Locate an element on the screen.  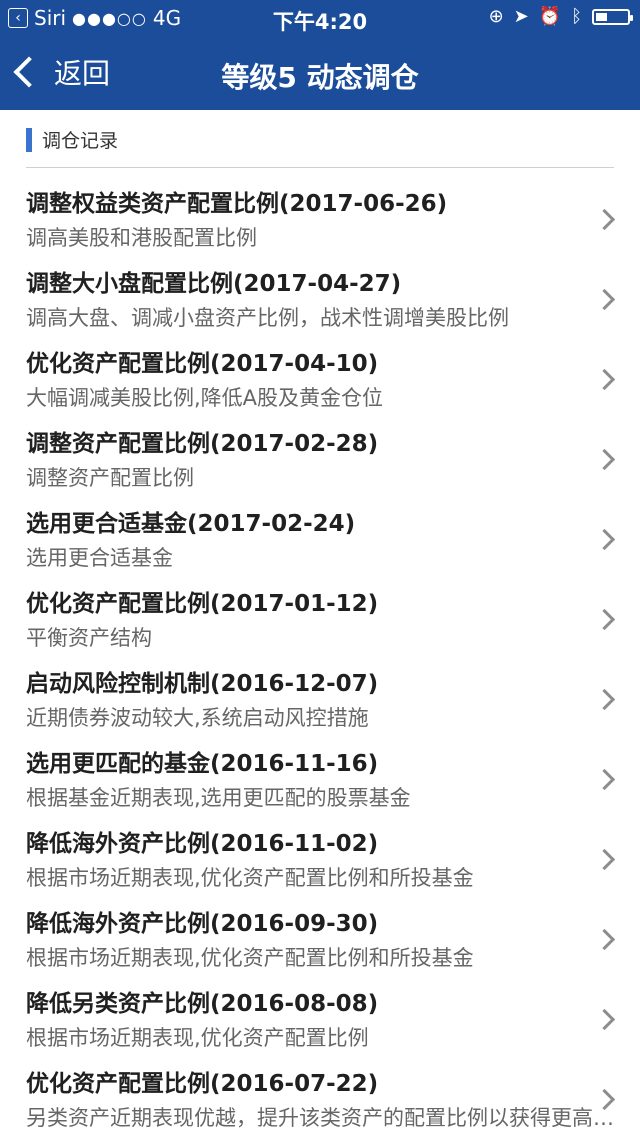
rotation-lock-icon: ⊕ is located at coordinates (496, 16).